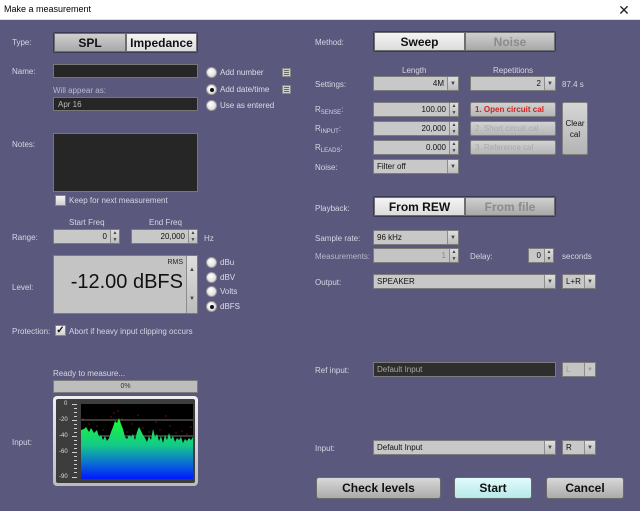 This screenshot has width=640, height=511. Describe the element at coordinates (513, 83) in the screenshot. I see `repetitions-dropdown: 2 ▼` at that location.